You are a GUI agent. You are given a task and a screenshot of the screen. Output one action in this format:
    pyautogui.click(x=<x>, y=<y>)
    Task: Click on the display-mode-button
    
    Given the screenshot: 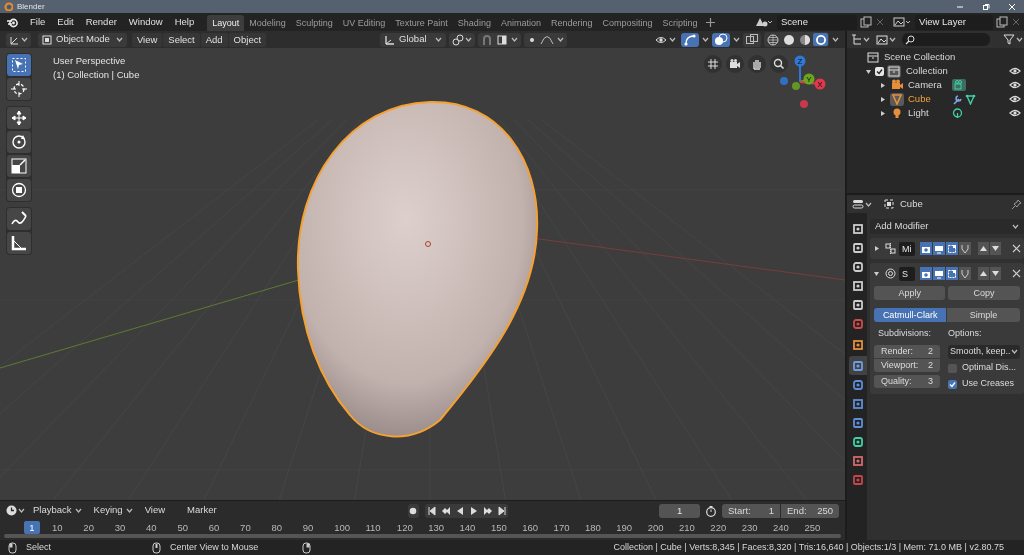 What is the action you would take?
    pyautogui.click(x=886, y=39)
    